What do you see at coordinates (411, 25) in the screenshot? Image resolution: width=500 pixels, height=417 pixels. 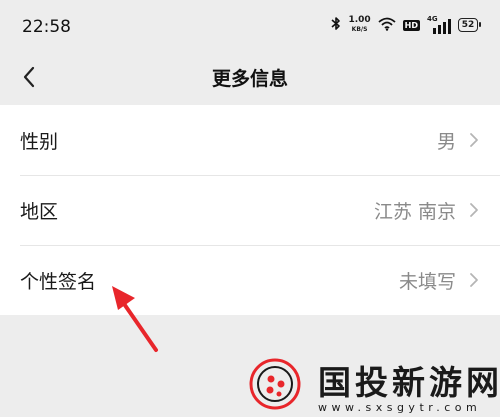 I see `hd-icon: HD` at bounding box center [411, 25].